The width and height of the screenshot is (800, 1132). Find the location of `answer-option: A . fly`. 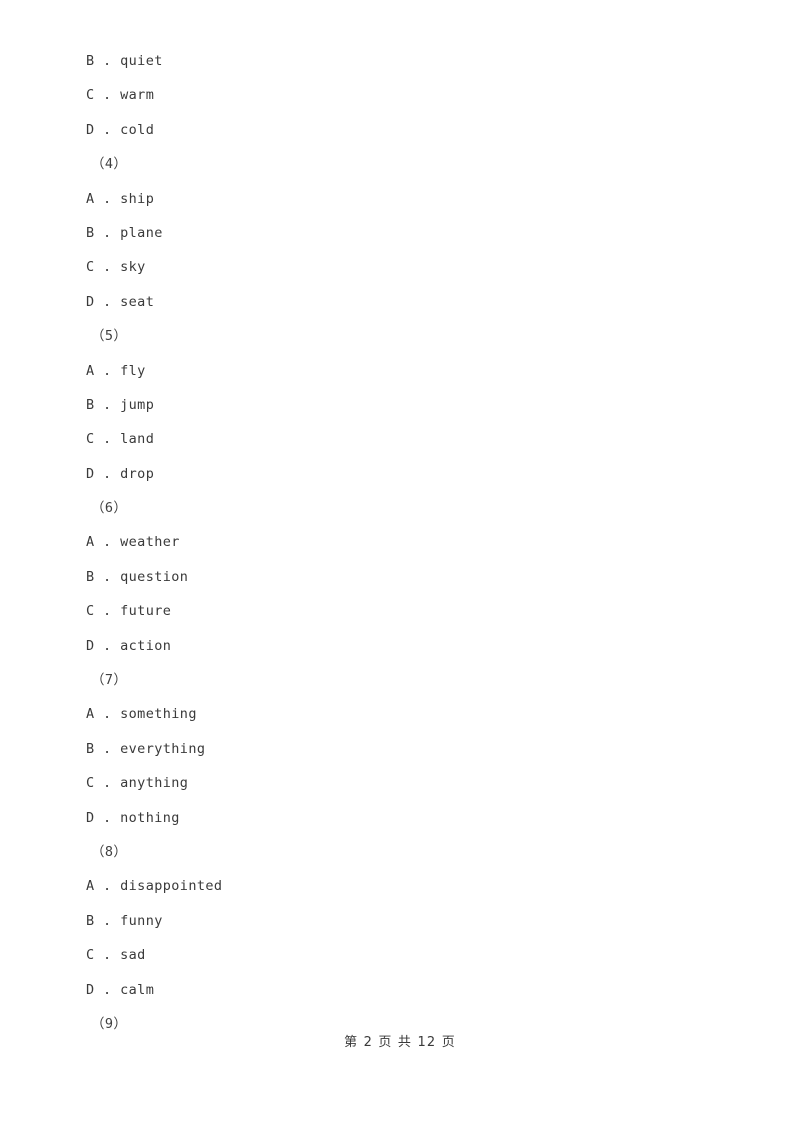

answer-option: A . fly is located at coordinates (116, 370).